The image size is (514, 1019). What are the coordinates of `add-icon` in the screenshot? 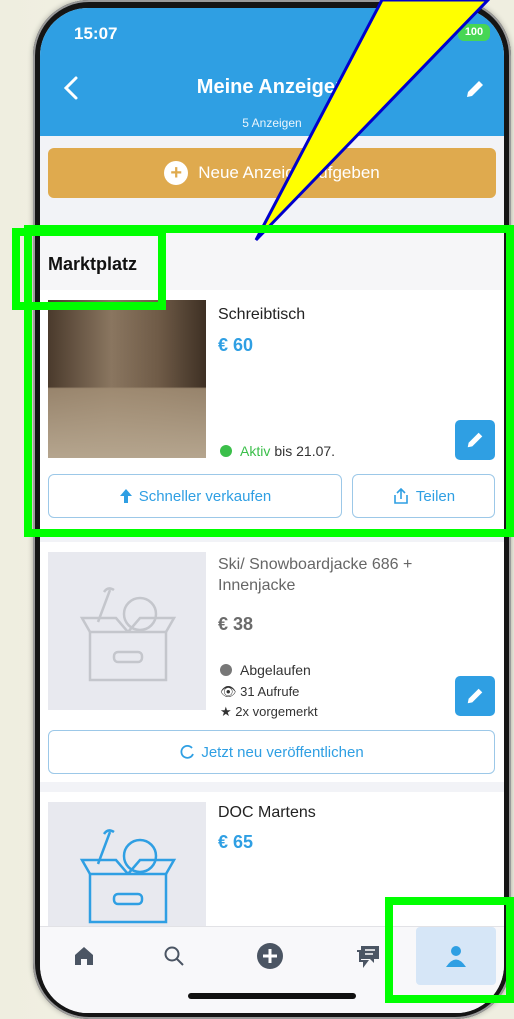 It's located at (270, 956).